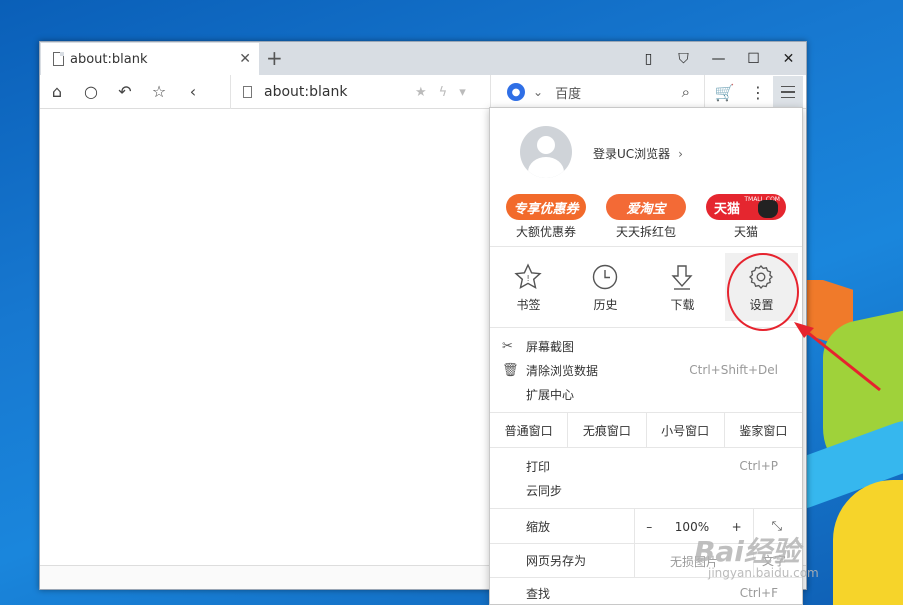  I want to click on normal-window-button: 普通窗口, so click(529, 430).